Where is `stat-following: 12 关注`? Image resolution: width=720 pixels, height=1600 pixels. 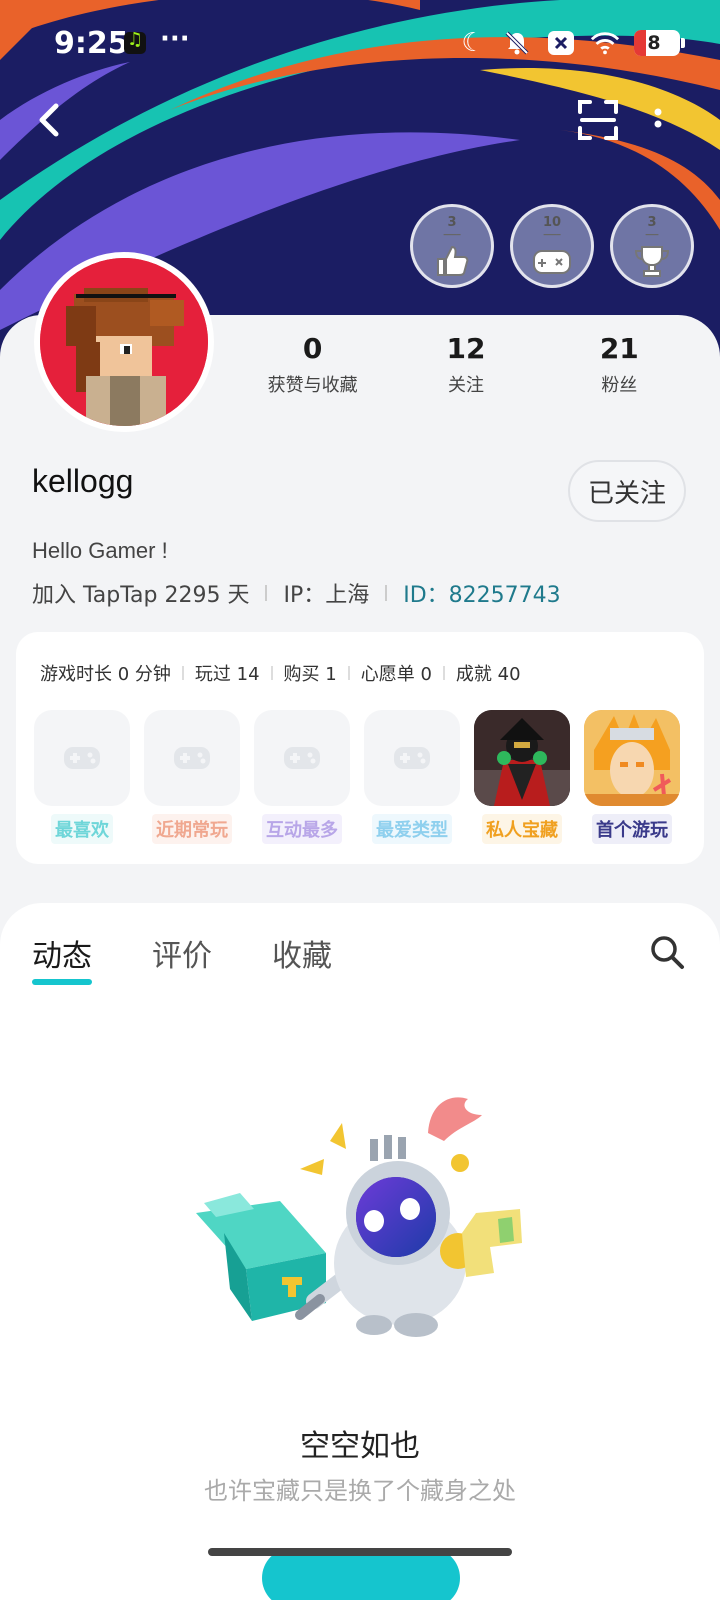 stat-following: 12 关注 is located at coordinates (465, 364).